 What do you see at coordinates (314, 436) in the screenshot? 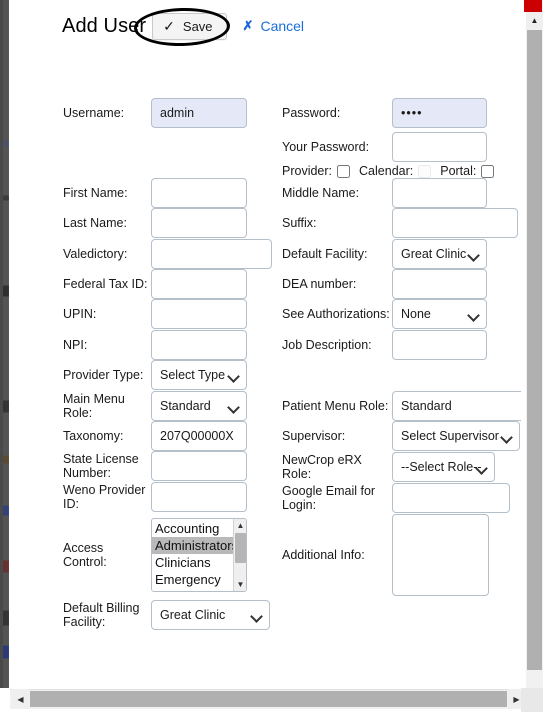
I see `supervisor-label: Supervisor:` at bounding box center [314, 436].